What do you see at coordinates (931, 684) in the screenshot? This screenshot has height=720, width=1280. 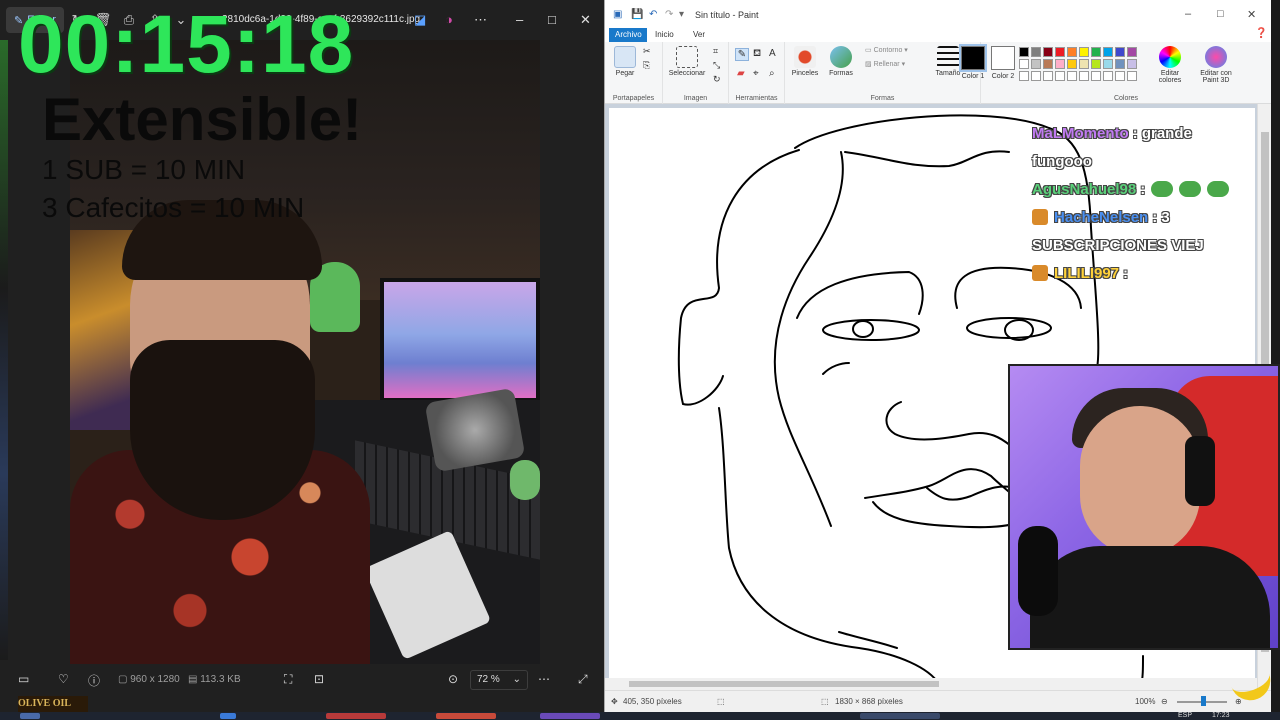 I see `horizontal-scrollbar` at bounding box center [931, 684].